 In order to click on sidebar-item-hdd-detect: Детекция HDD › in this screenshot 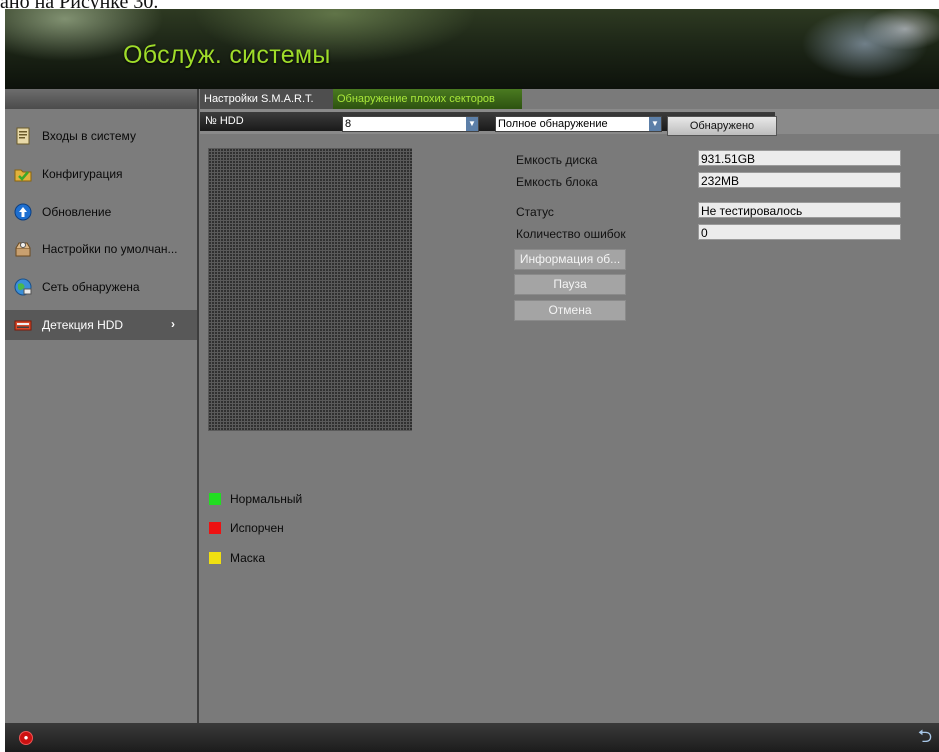, I will do `click(101, 325)`.